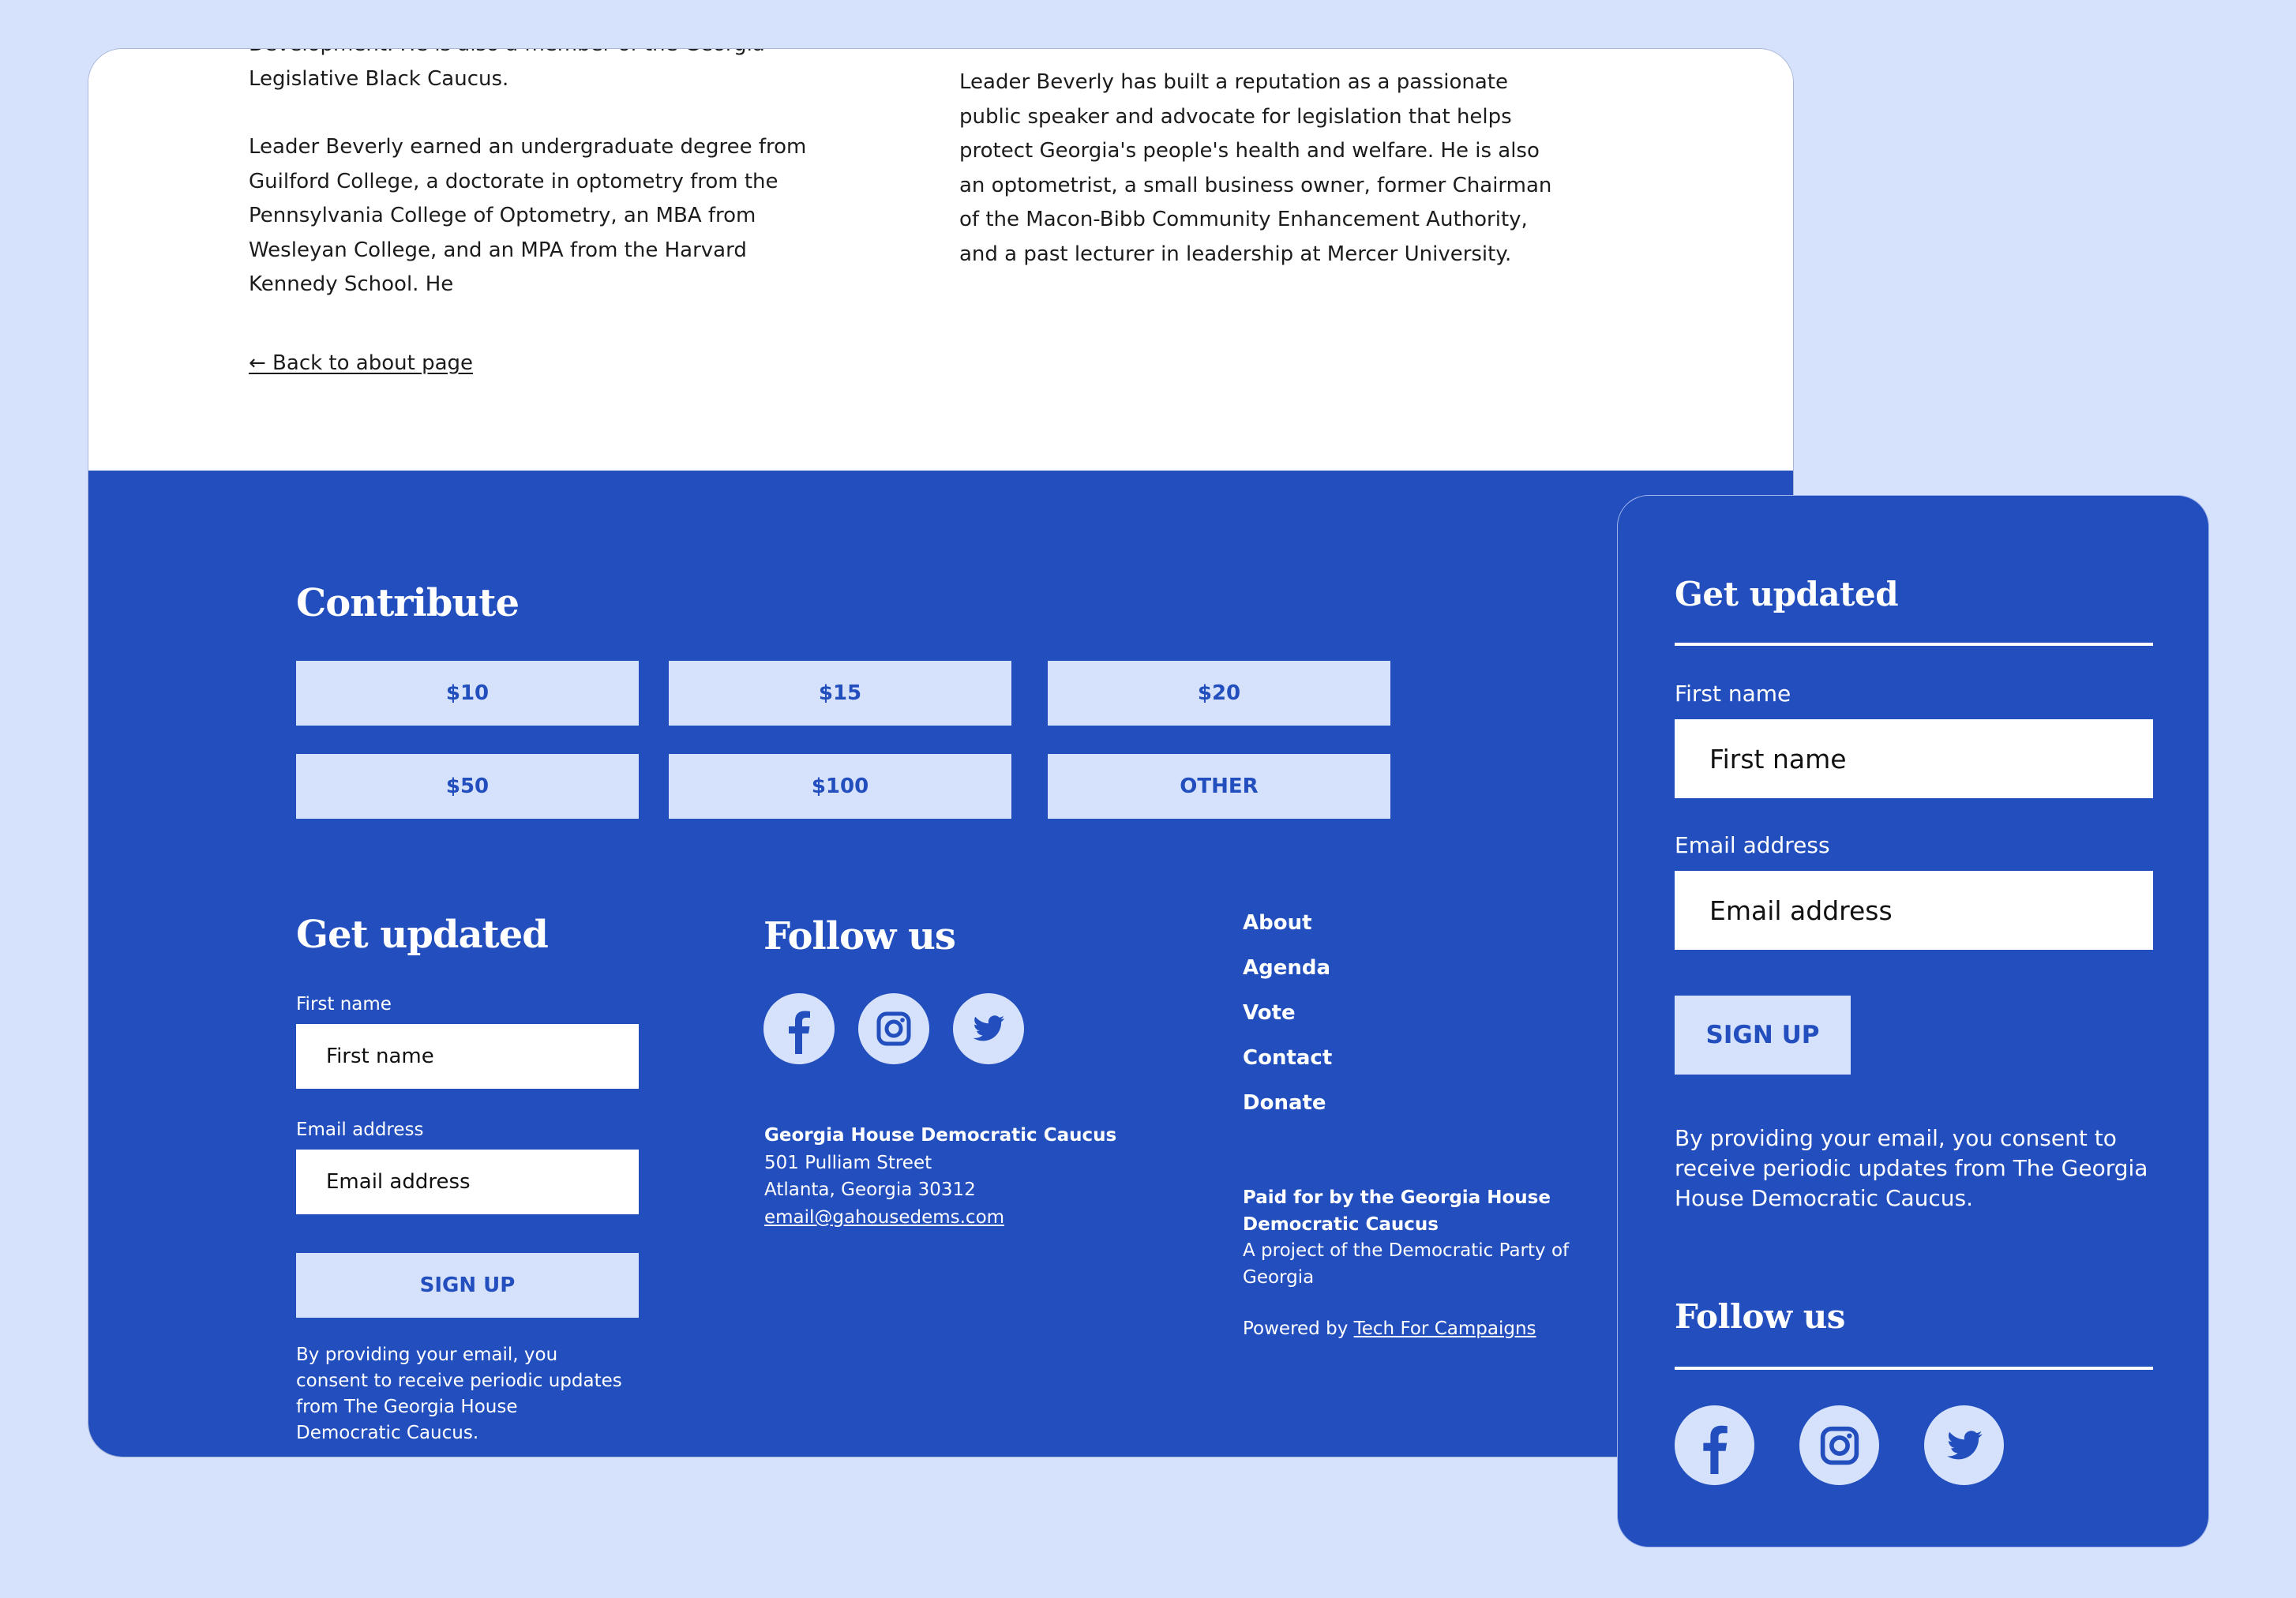  Describe the element at coordinates (884, 1217) in the screenshot. I see `contact-email-link: email@gahousedems.com` at that location.